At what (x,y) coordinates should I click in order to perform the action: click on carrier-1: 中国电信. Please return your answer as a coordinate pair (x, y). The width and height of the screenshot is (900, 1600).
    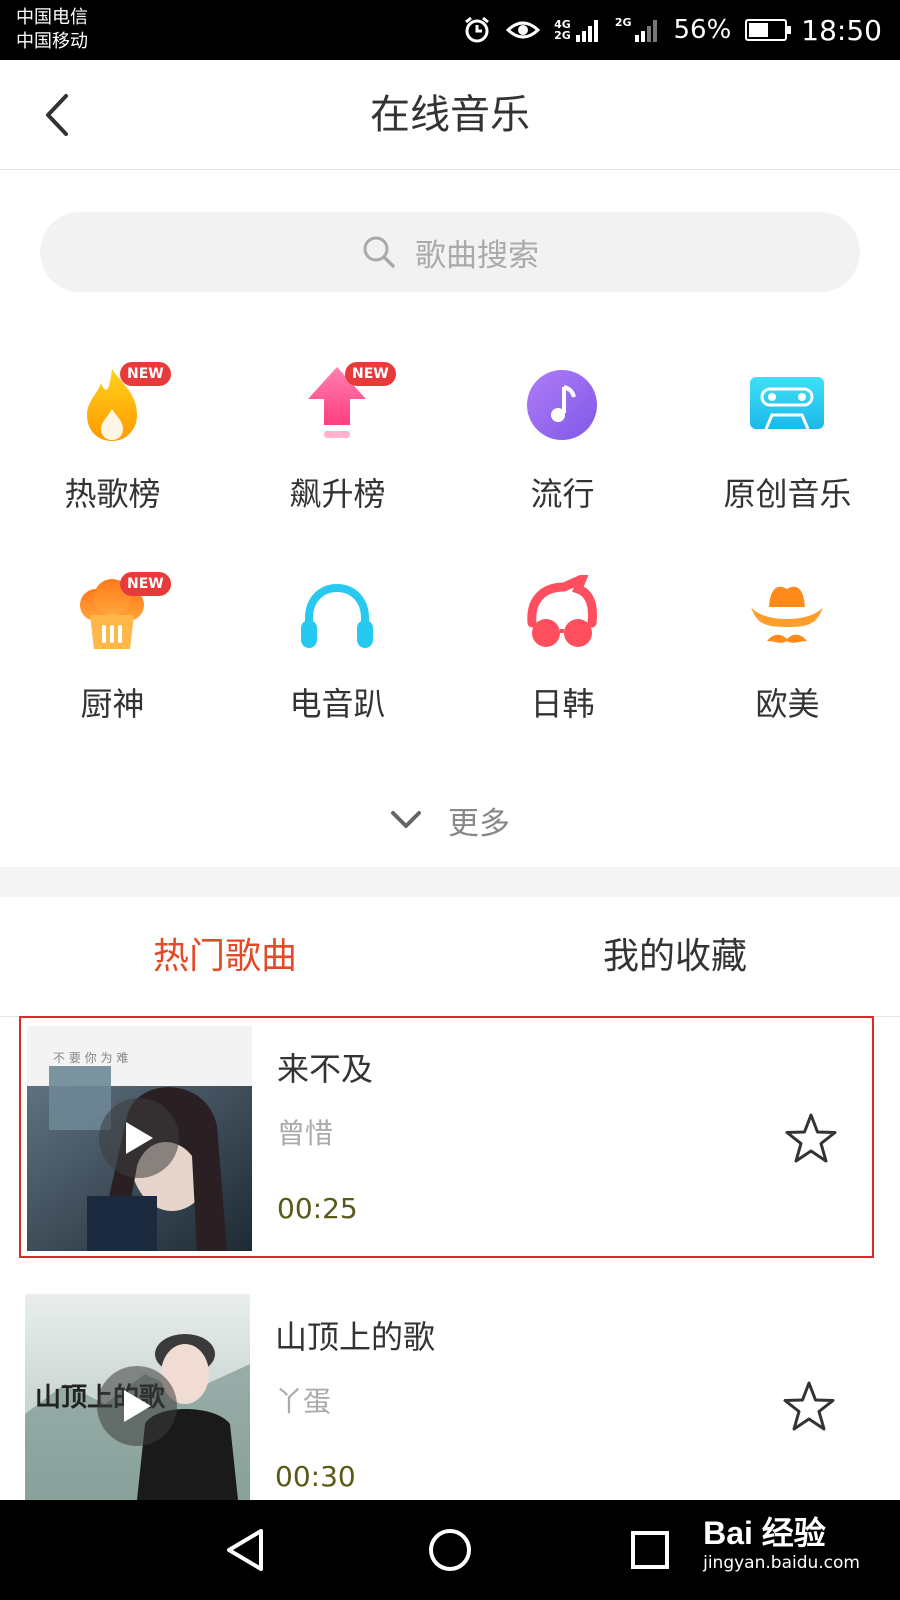
    Looking at the image, I should click on (52, 17).